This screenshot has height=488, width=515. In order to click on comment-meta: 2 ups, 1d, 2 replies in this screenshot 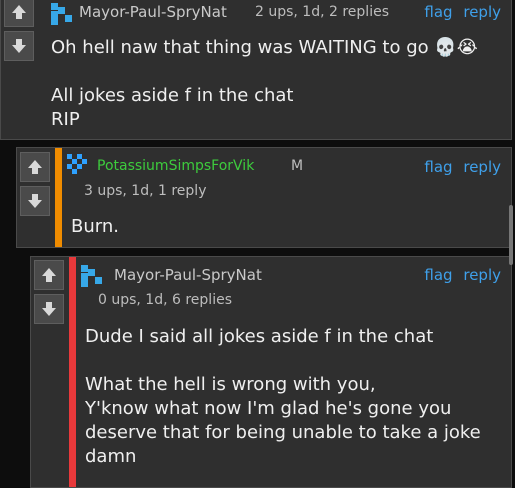, I will do `click(322, 12)`.